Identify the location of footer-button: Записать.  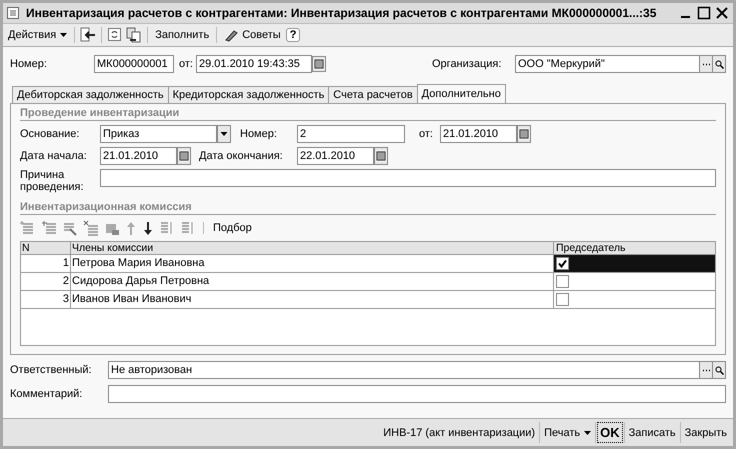
(652, 432).